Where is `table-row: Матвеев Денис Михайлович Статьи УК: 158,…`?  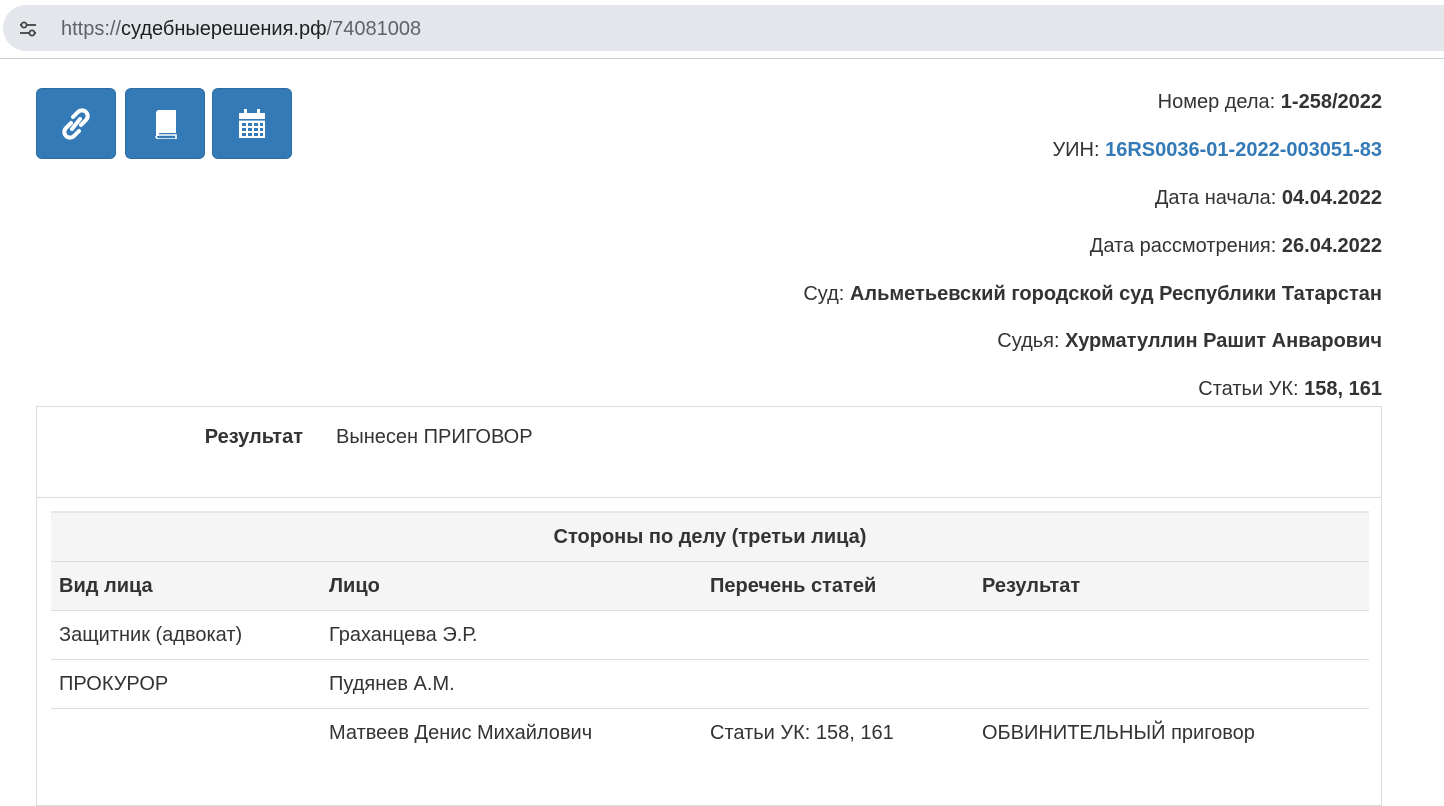 table-row: Матвеев Денис Михайлович Статьи УК: 158,… is located at coordinates (710, 732).